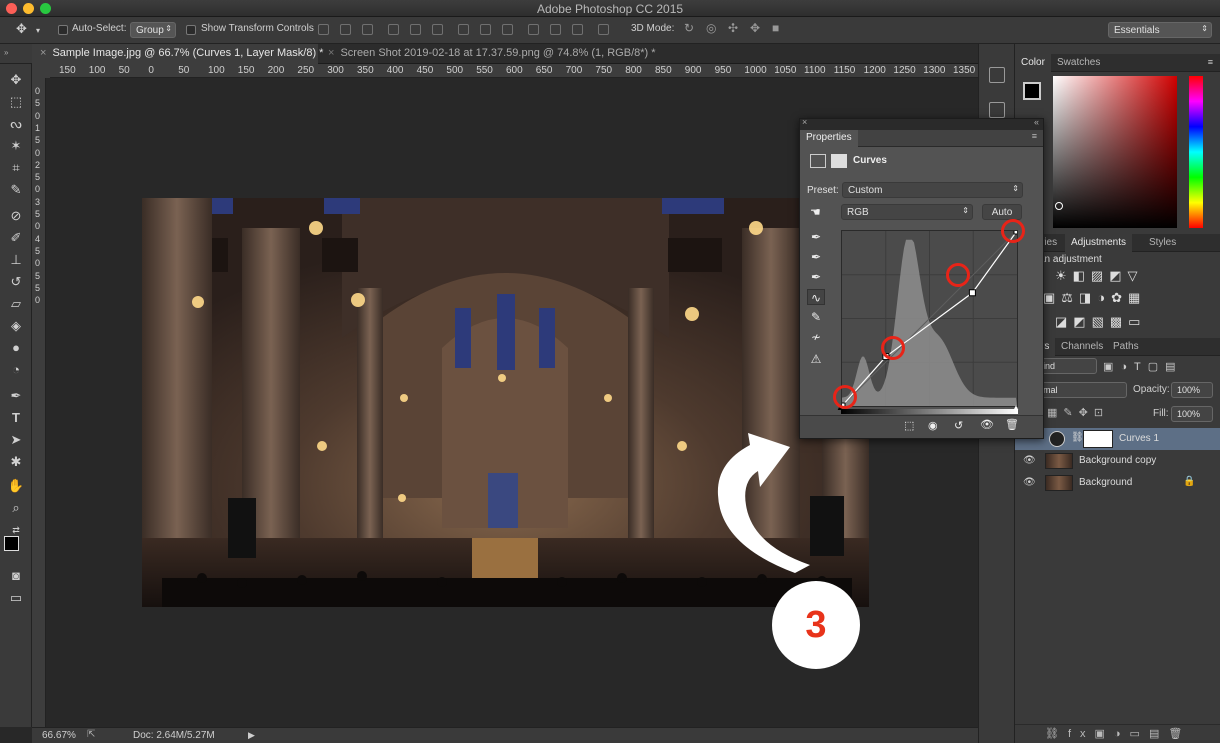 This screenshot has height=743, width=1220. What do you see at coordinates (1162, 243) in the screenshot?
I see `tab-styles: Styles` at bounding box center [1162, 243].